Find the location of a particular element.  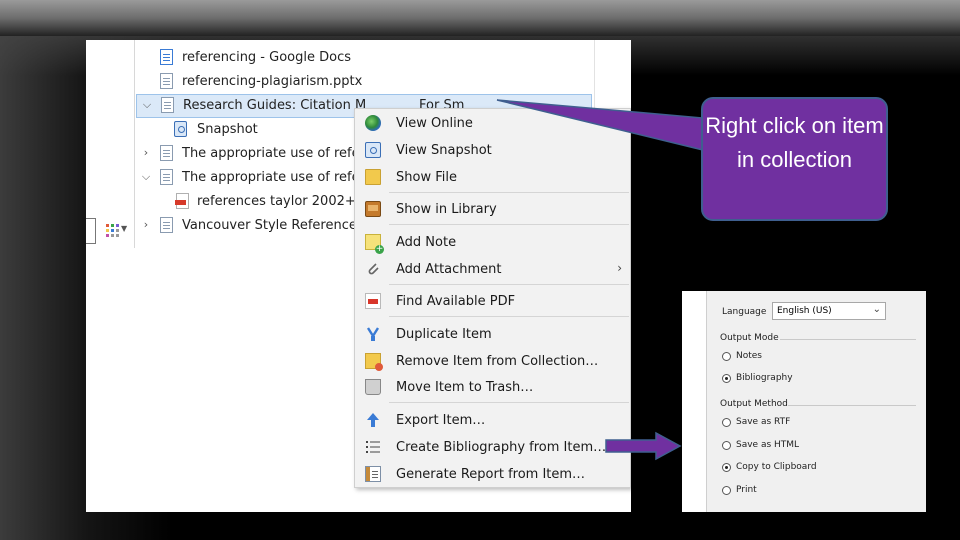

callout-pointer-wedge is located at coordinates (600, 125).